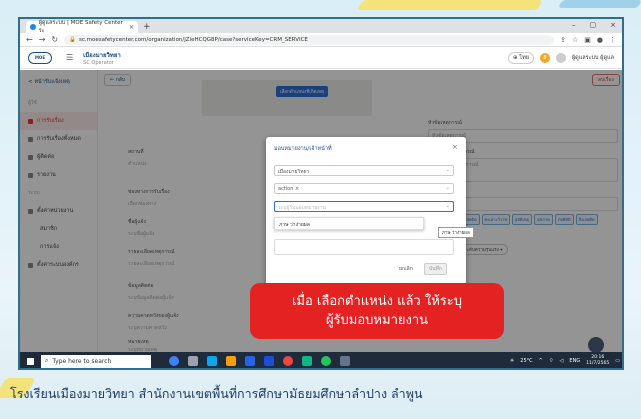  I want to click on avatar, so click(560, 58).